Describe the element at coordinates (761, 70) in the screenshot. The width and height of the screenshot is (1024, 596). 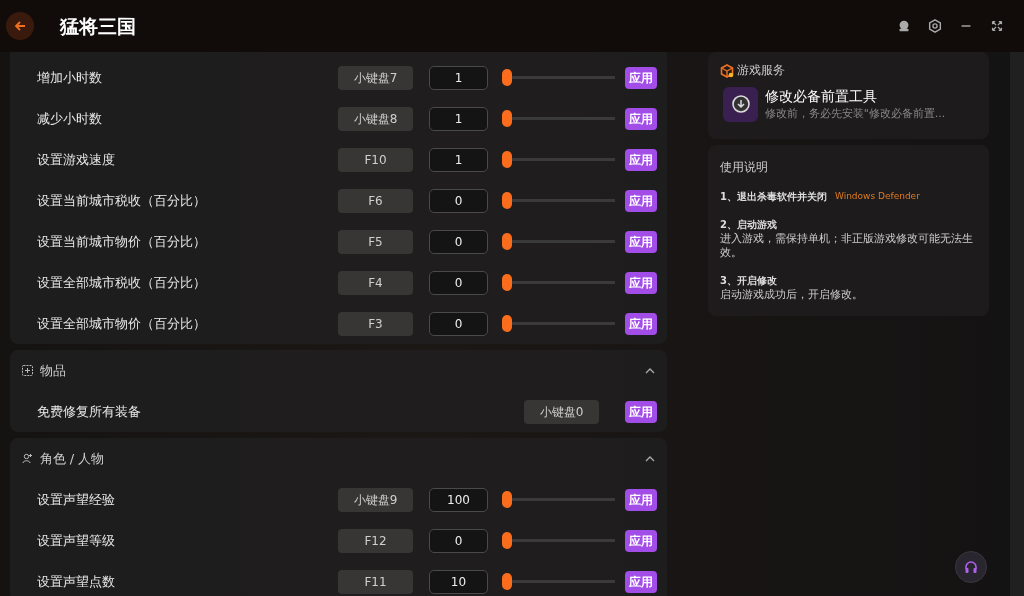
I see `service-title: 游戏服务` at that location.